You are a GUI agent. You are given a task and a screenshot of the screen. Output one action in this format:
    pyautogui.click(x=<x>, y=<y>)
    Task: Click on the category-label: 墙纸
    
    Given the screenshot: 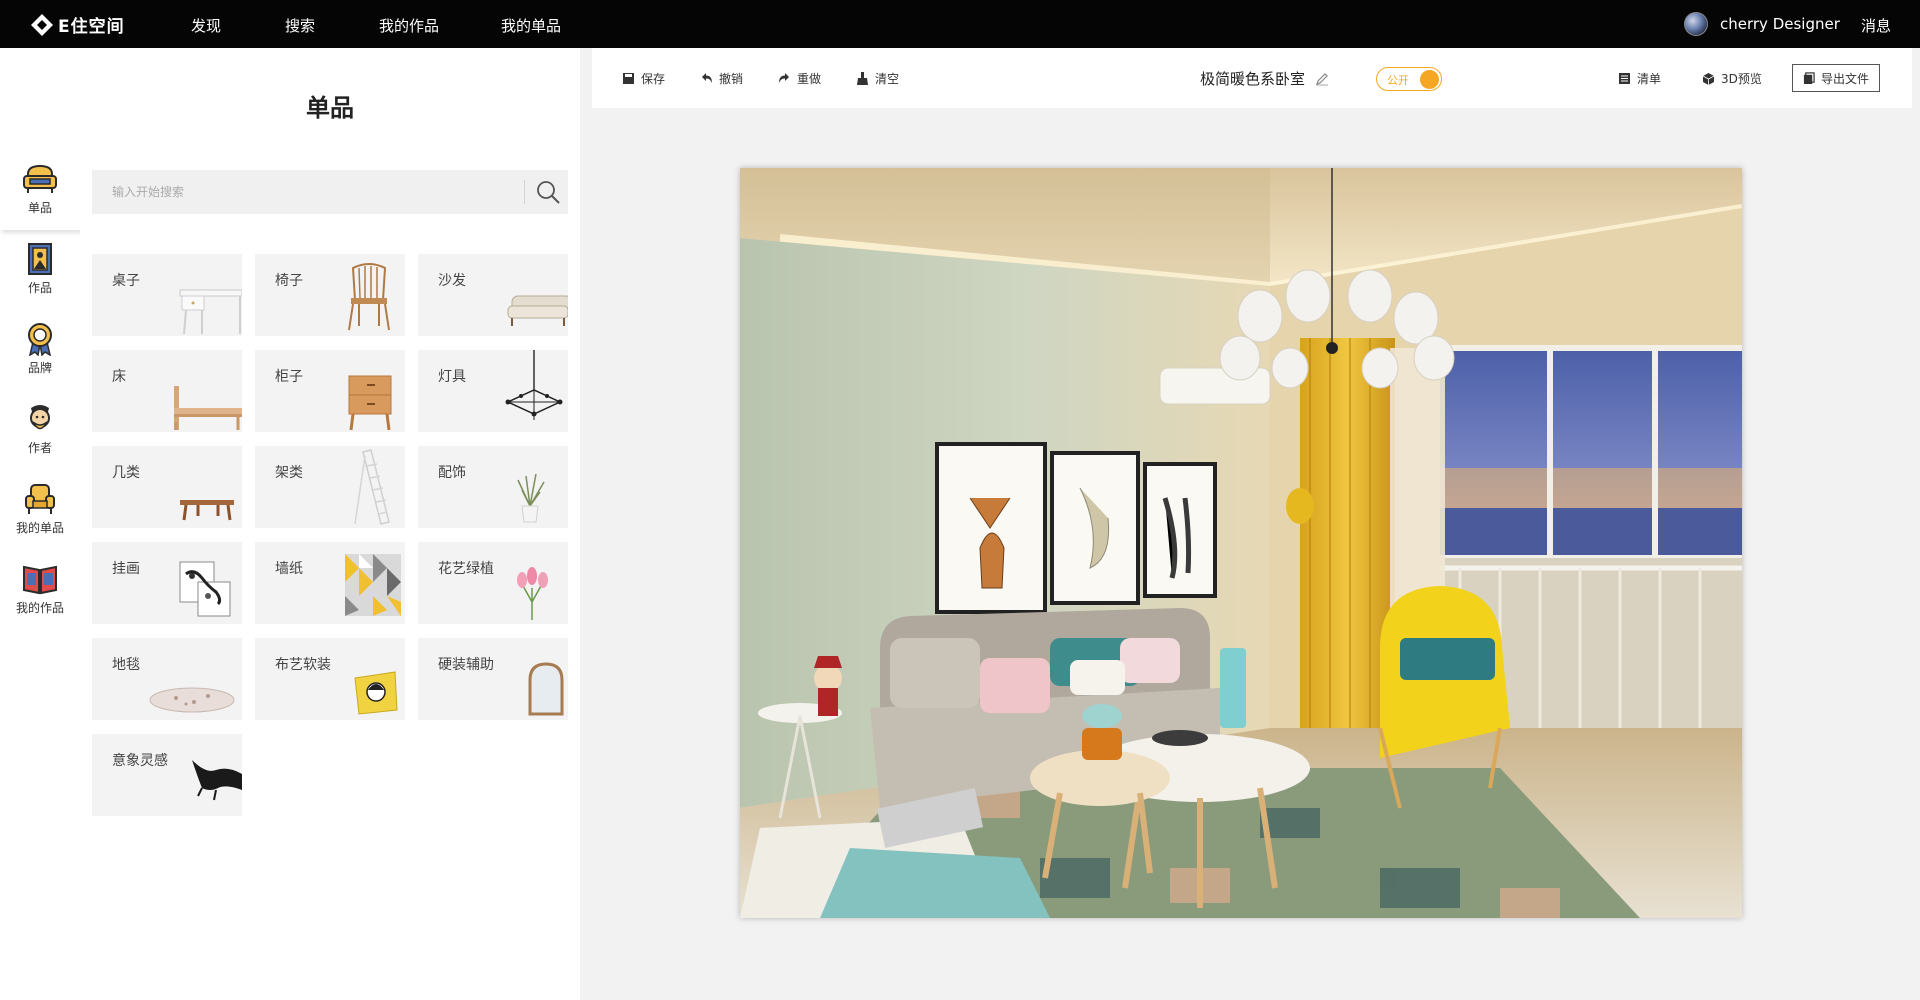 What is the action you would take?
    pyautogui.click(x=289, y=569)
    